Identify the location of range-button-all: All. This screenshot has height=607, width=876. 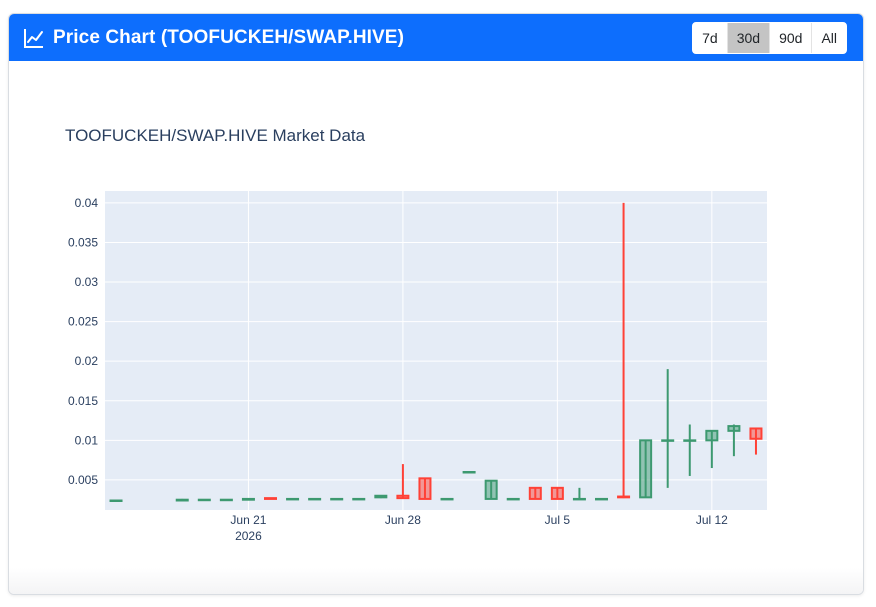
(829, 37).